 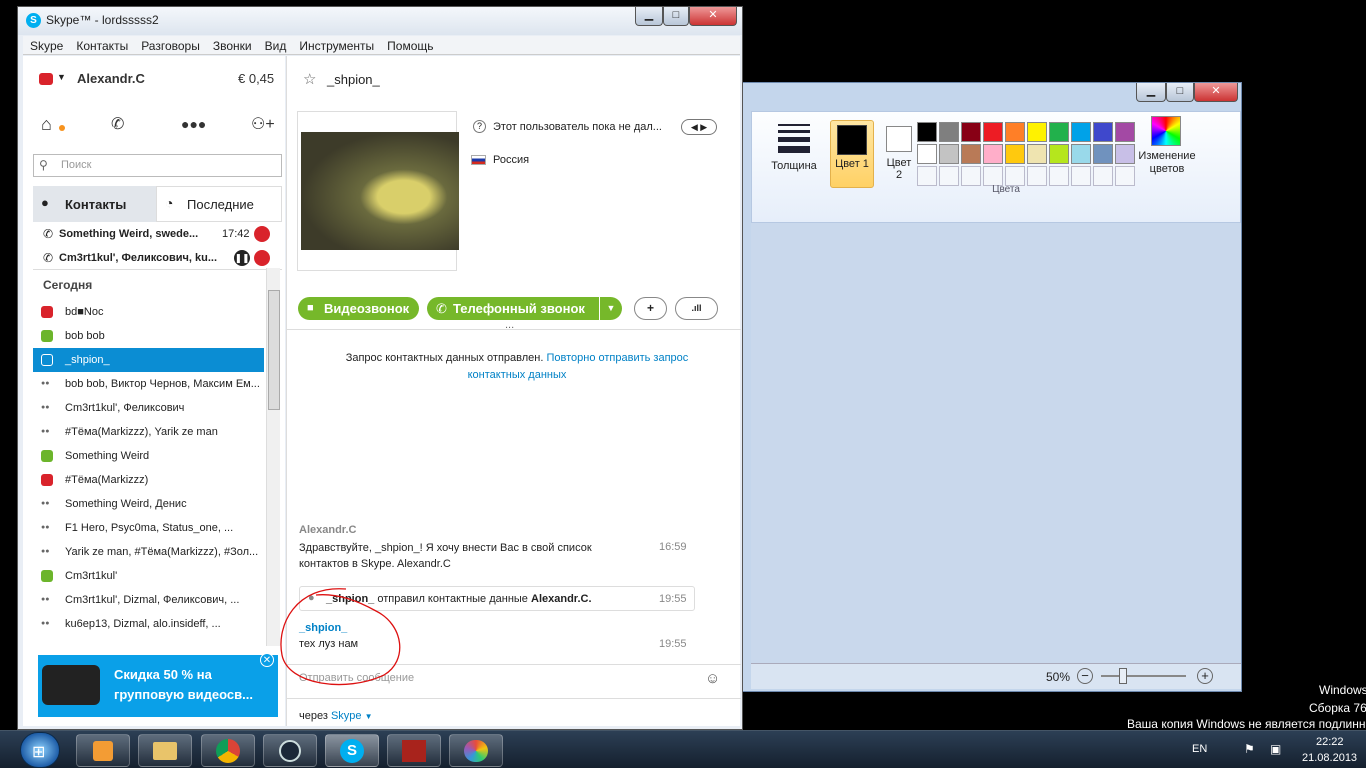 I want to click on ad-close-icon: ✕, so click(x=267, y=660).